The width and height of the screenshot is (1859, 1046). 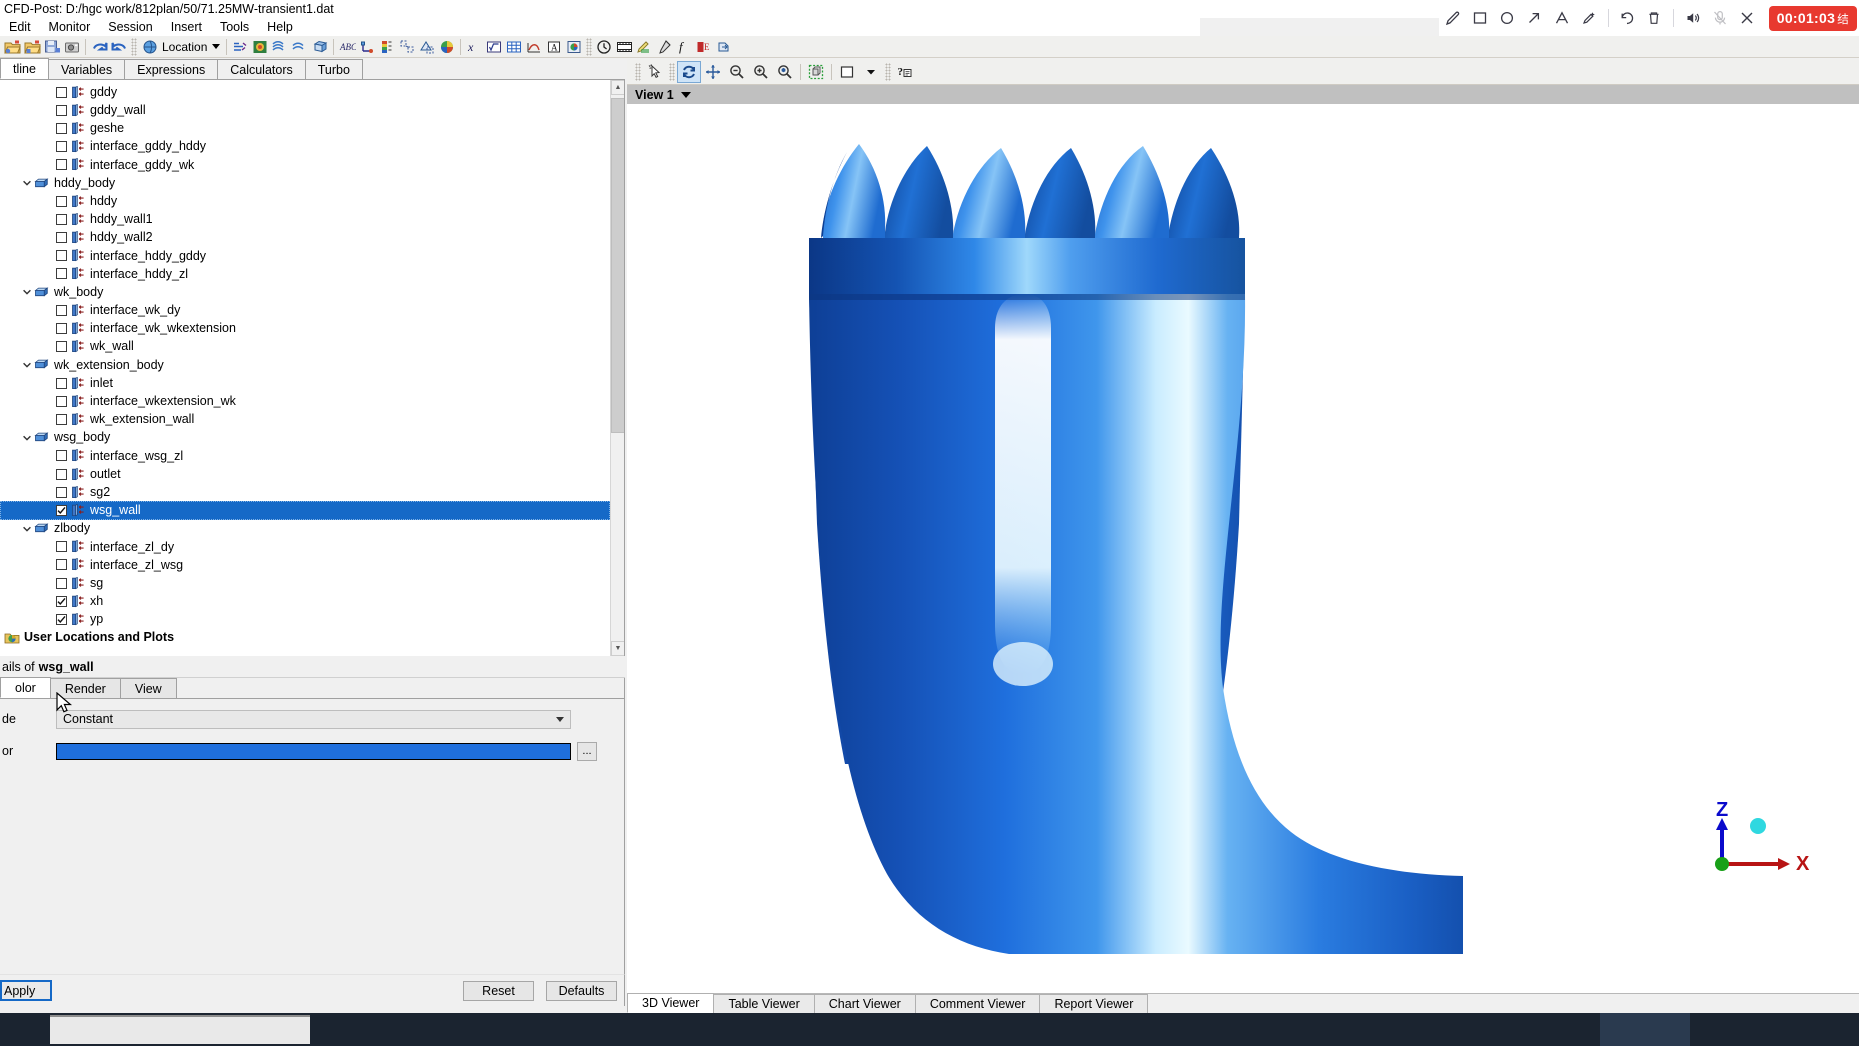 I want to click on close-icon, so click(x=1746, y=18).